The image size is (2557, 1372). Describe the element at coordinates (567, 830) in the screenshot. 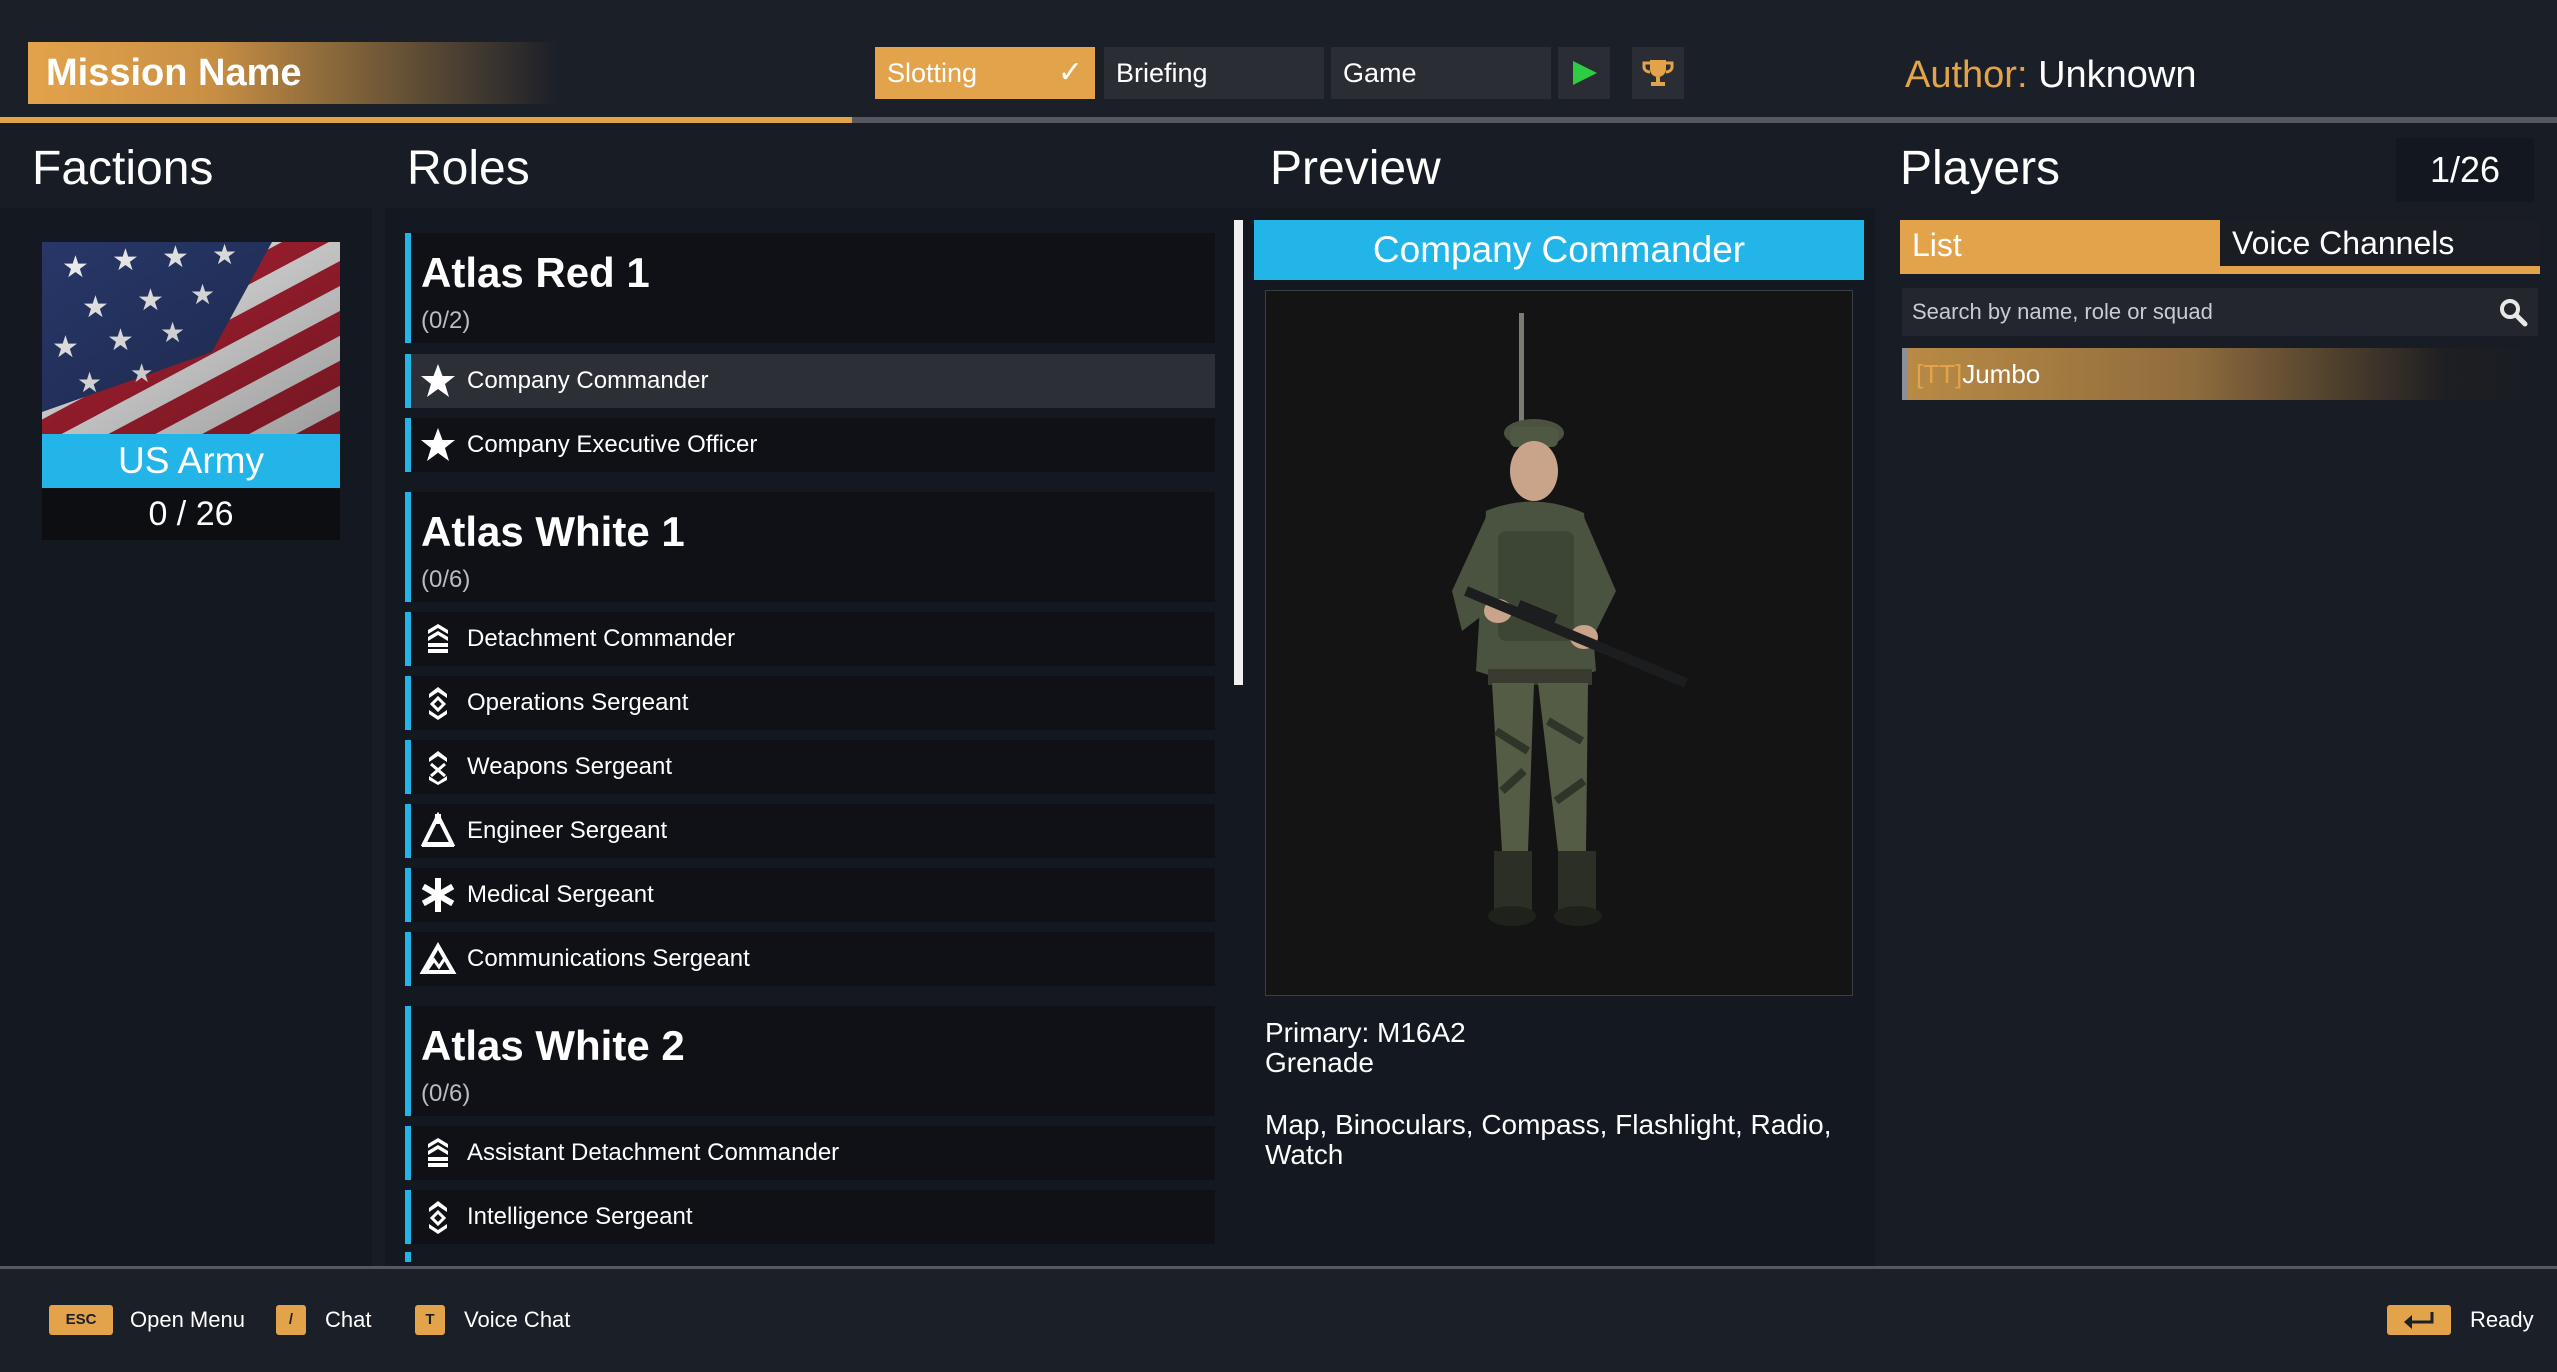

I see `role-label: Engineer Sergeant` at that location.